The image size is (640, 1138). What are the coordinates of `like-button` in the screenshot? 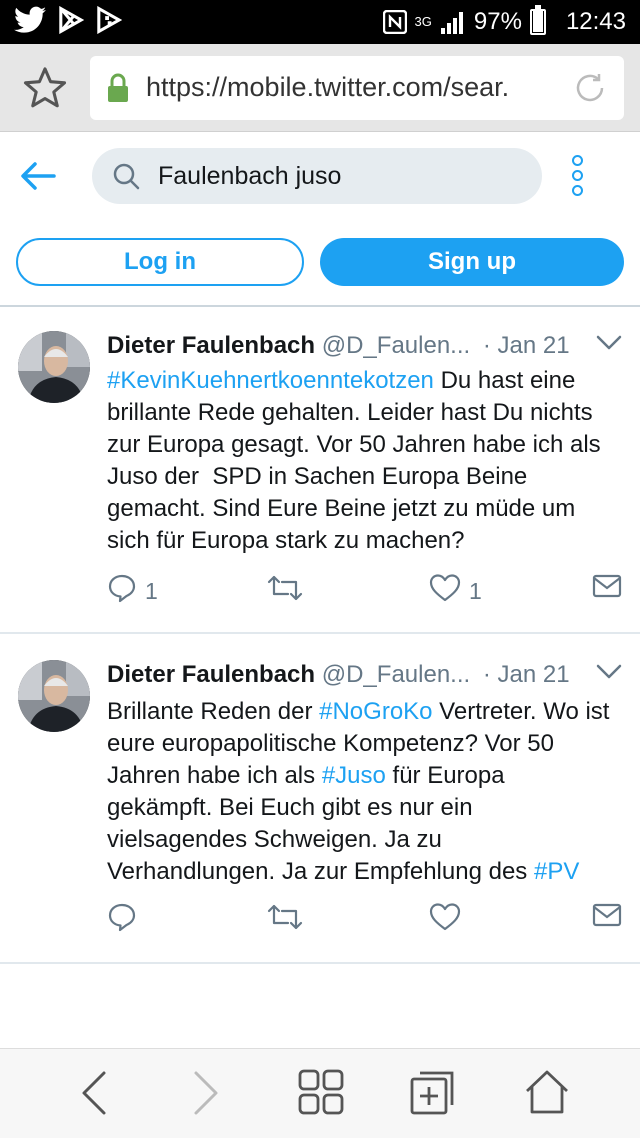 It's located at (449, 920).